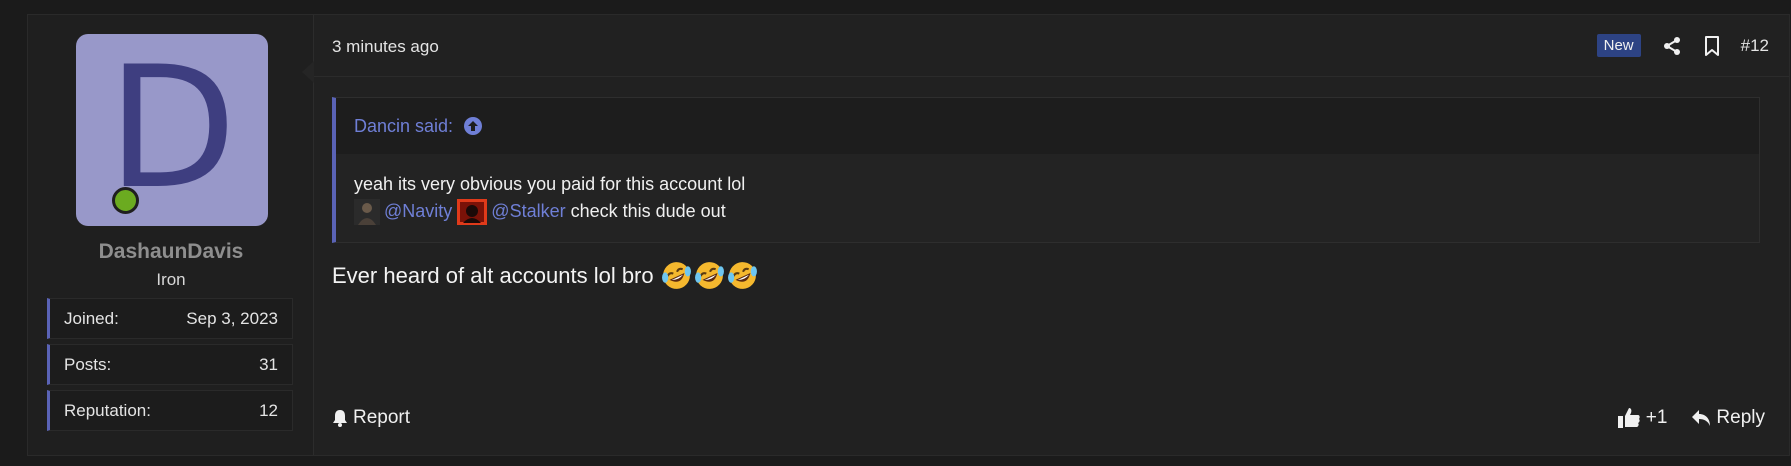 The image size is (1791, 466). What do you see at coordinates (1740, 417) in the screenshot?
I see `reply-label: Reply` at bounding box center [1740, 417].